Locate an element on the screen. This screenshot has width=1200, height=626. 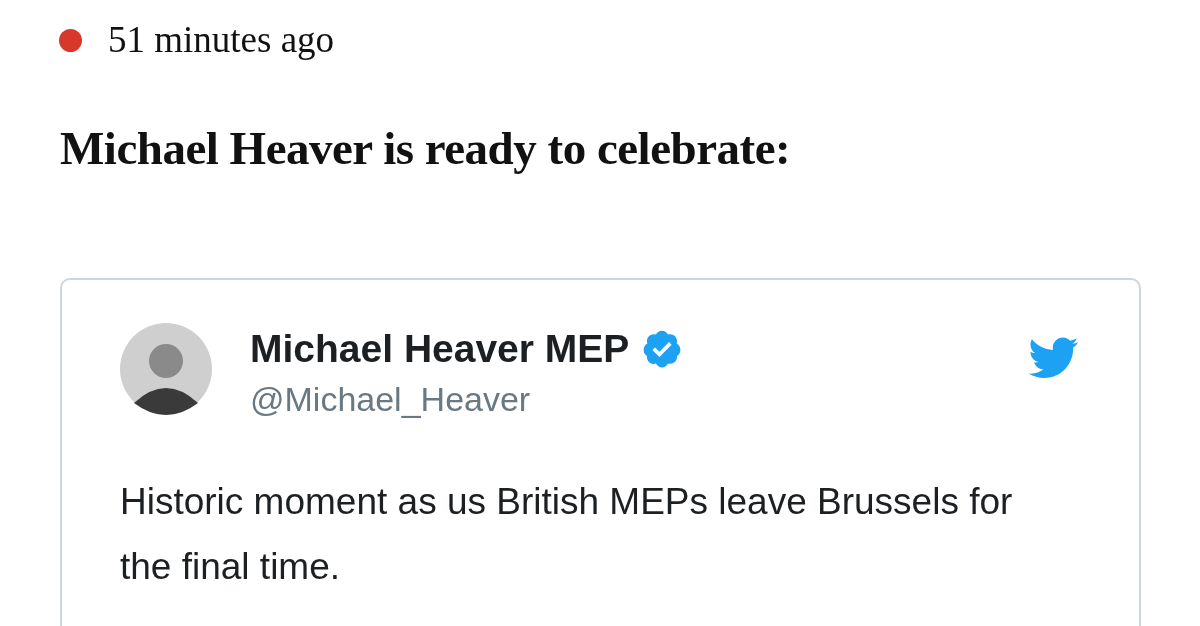
author-name: Michael Heaver MEP is located at coordinates (440, 349).